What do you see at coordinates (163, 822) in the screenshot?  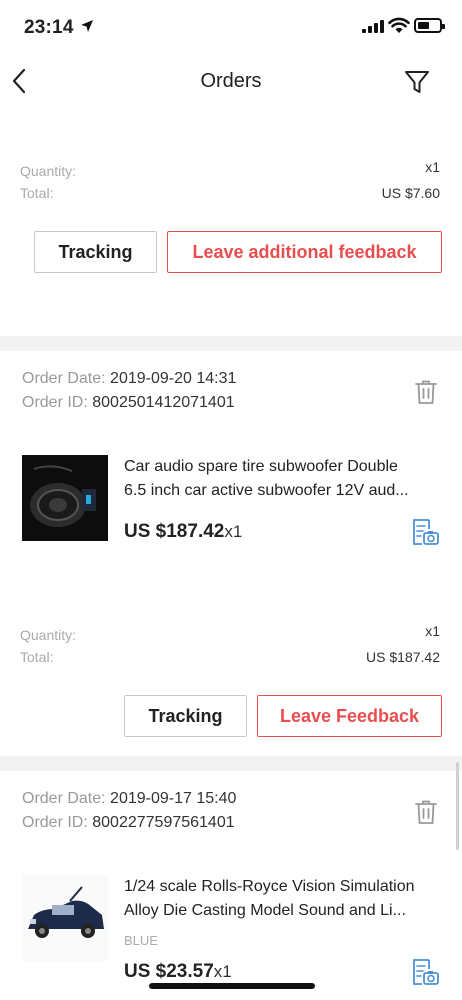 I see `order-id-value: 8002277597561401` at bounding box center [163, 822].